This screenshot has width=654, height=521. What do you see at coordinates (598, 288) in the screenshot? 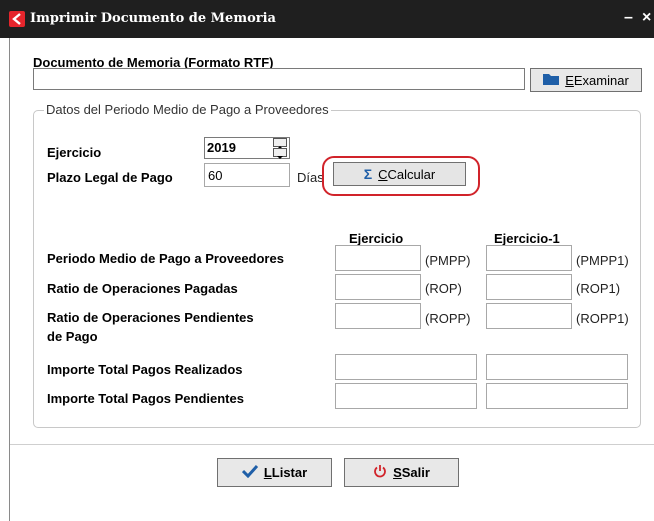
I see `rop-previous-suffix: (ROP1)` at bounding box center [598, 288].